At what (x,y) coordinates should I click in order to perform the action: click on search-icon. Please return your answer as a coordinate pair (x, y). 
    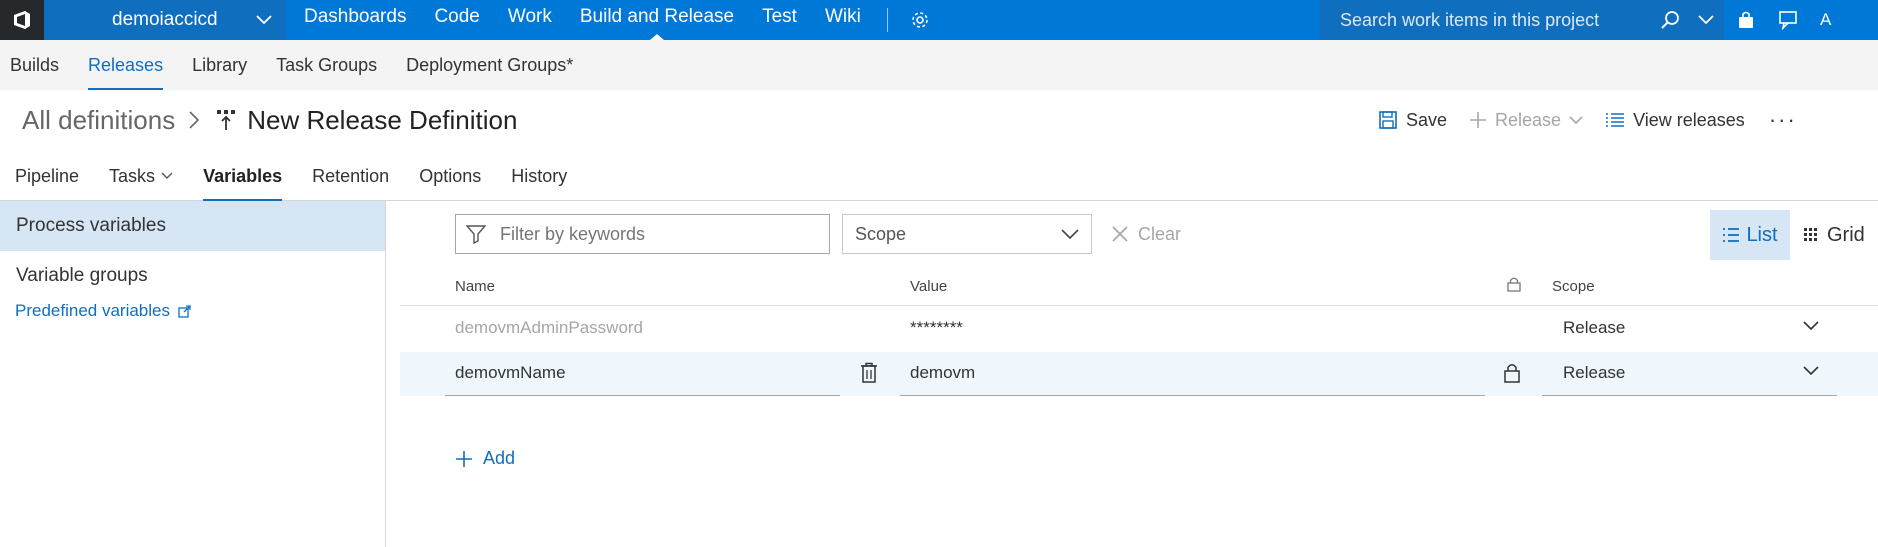
    Looking at the image, I should click on (1670, 20).